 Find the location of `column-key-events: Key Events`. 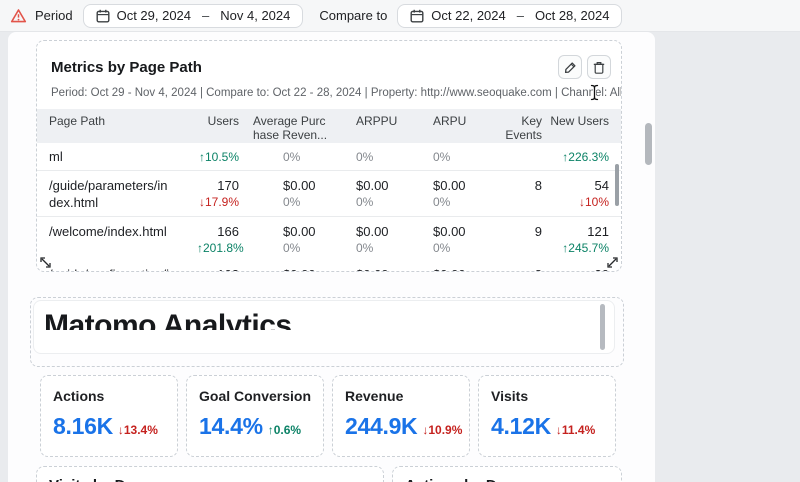

column-key-events: Key Events is located at coordinates (519, 128).